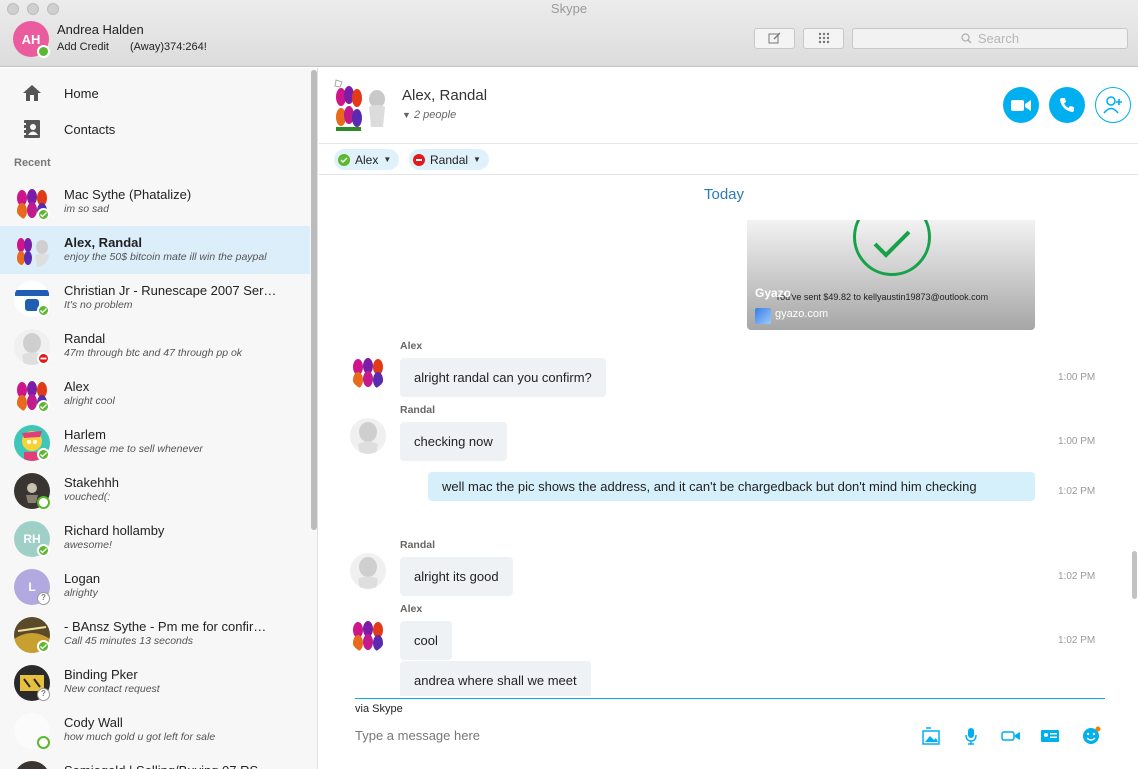 This screenshot has height=769, width=1138. Describe the element at coordinates (88, 545) in the screenshot. I see `contact-last-message: awesome!` at that location.